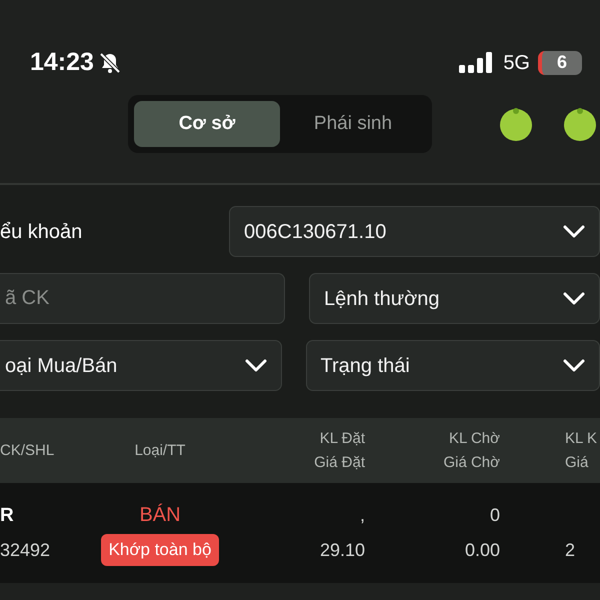 Image resolution: width=600 pixels, height=600 pixels. What do you see at coordinates (7, 516) in the screenshot?
I see `stock-symbol: R` at bounding box center [7, 516].